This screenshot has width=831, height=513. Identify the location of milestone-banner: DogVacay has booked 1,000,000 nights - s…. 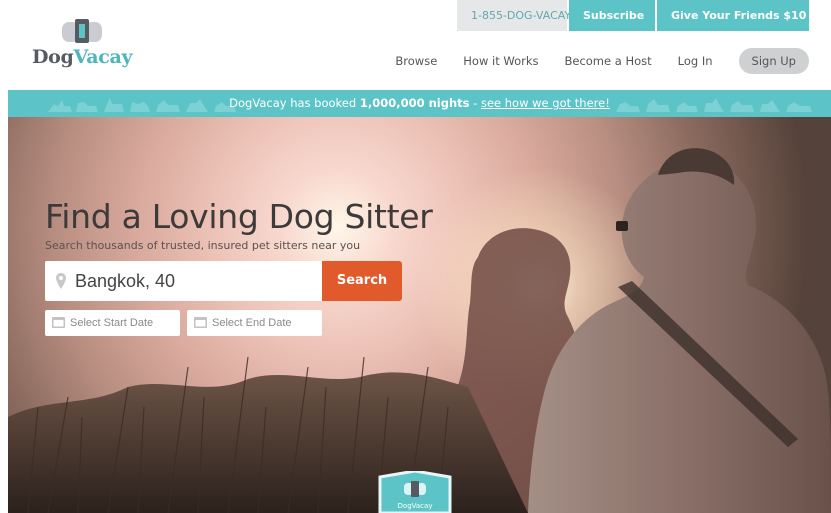
(419, 103).